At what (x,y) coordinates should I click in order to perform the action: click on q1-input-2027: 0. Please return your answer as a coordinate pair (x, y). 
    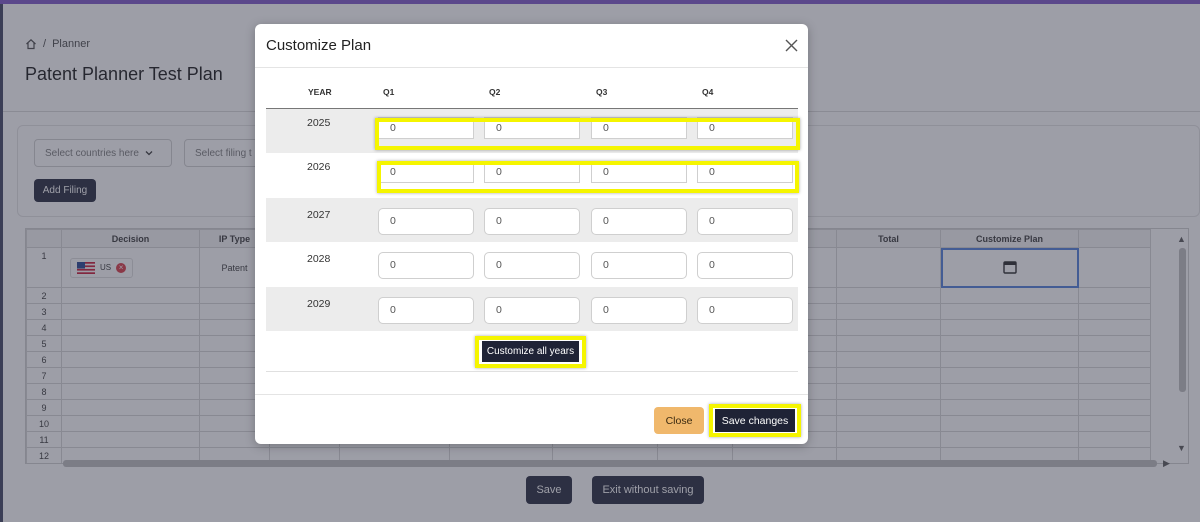
    Looking at the image, I should click on (426, 221).